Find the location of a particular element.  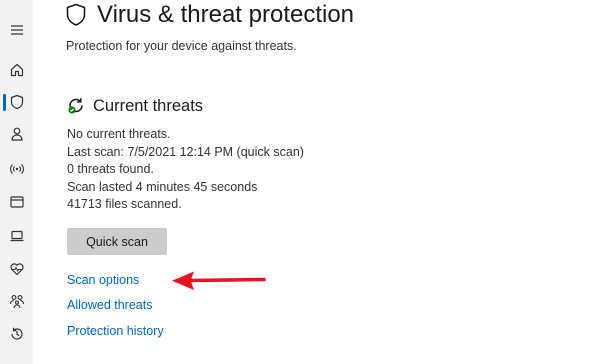

red-arrow-annotation is located at coordinates (219, 280).